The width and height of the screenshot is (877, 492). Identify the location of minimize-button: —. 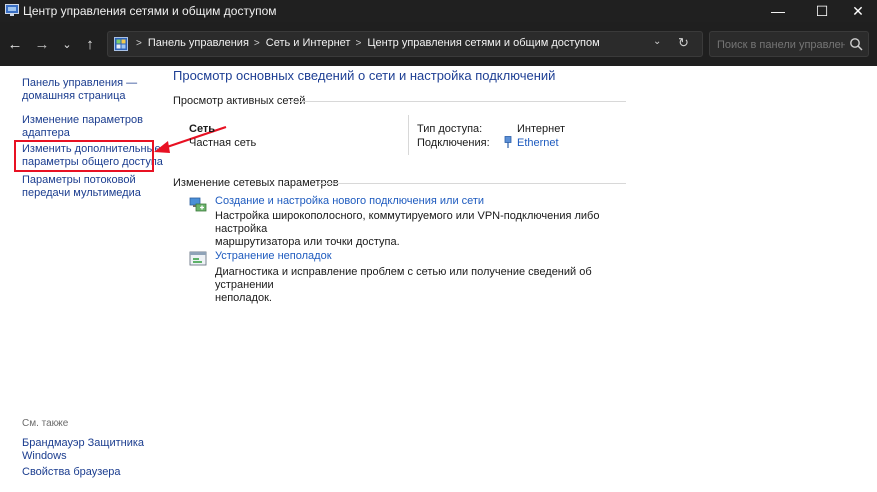
(778, 11).